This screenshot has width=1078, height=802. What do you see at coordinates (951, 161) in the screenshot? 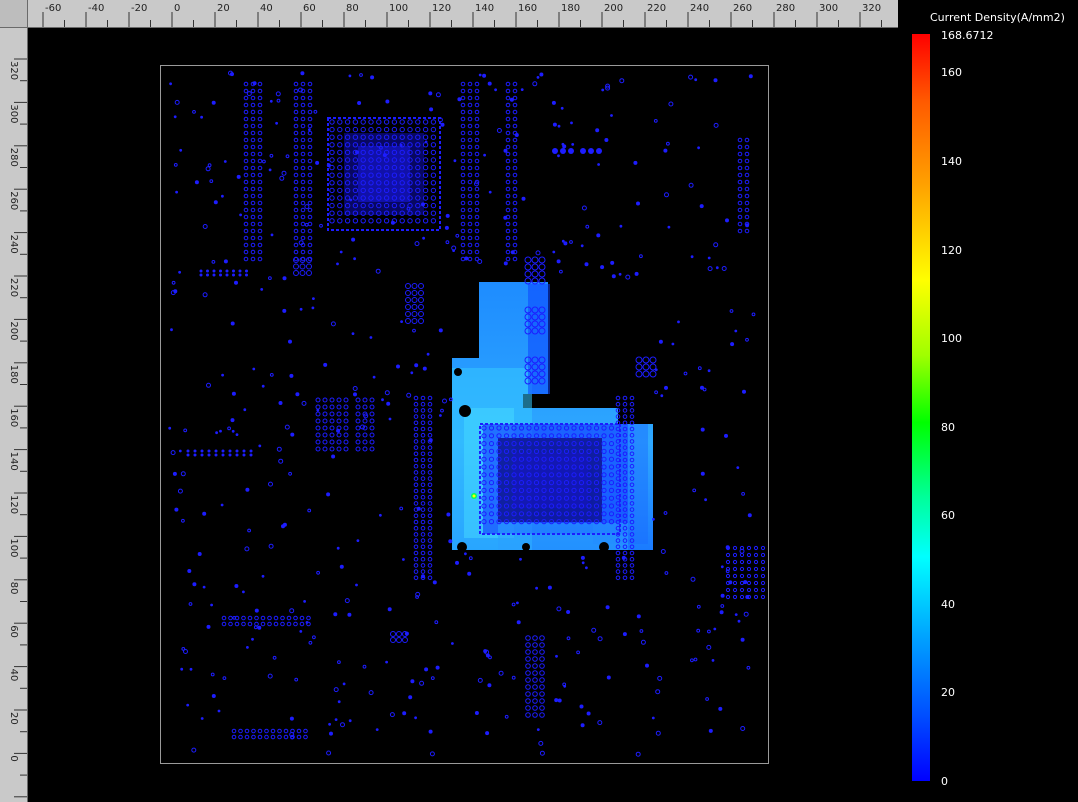
I see `legend-tick-label: 140` at bounding box center [951, 161].